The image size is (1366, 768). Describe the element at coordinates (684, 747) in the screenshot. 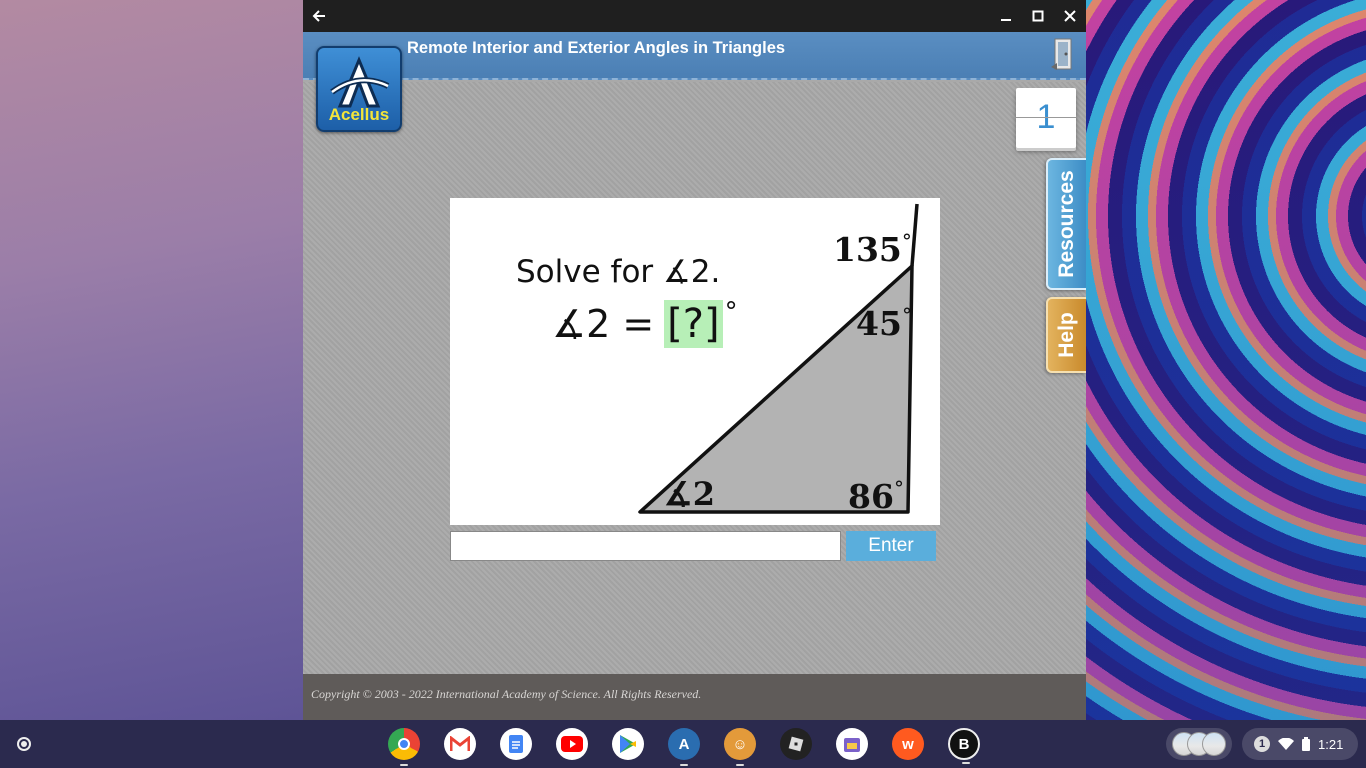

I see `acellus-icon: A` at that location.